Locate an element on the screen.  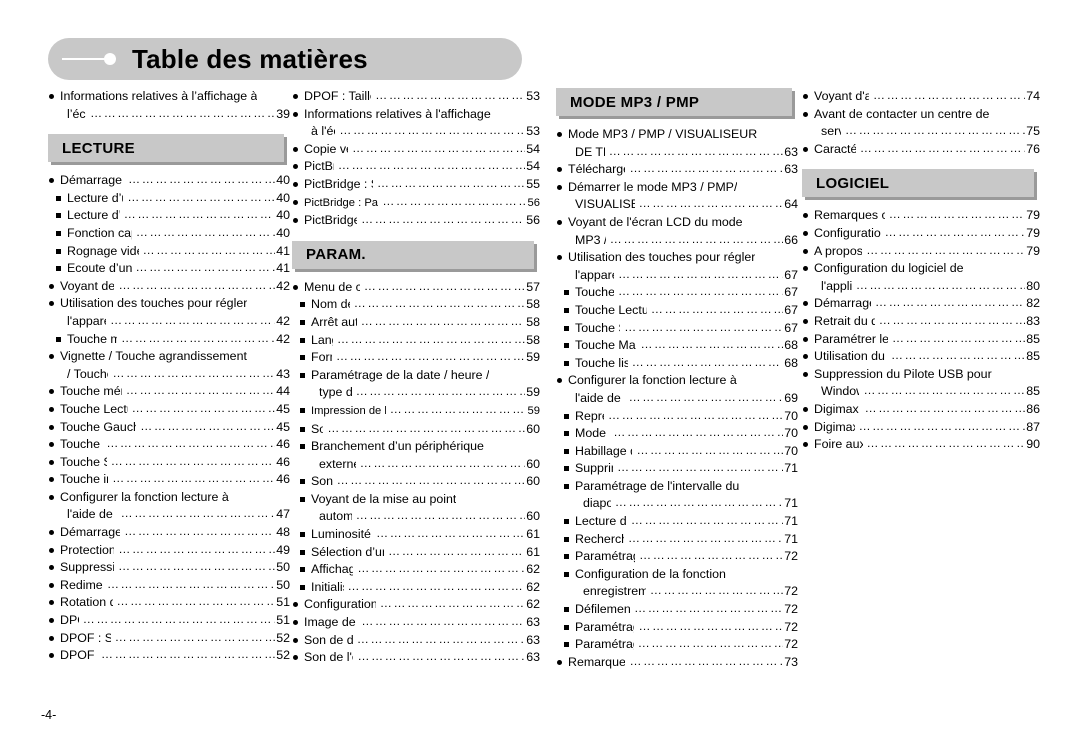
toc-entry: l’écran ……………………………………………………………………39 is located at coordinates (169, 115).